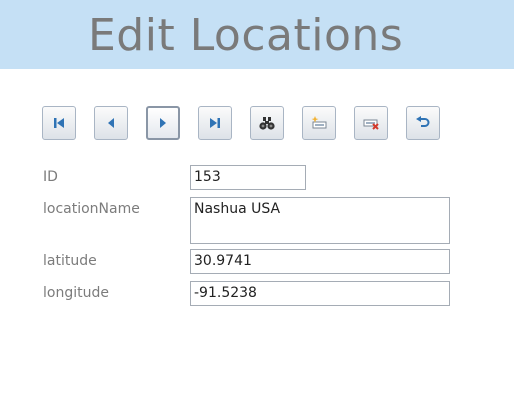  What do you see at coordinates (320, 220) in the screenshot?
I see `location-name-field: Nashua USA` at bounding box center [320, 220].